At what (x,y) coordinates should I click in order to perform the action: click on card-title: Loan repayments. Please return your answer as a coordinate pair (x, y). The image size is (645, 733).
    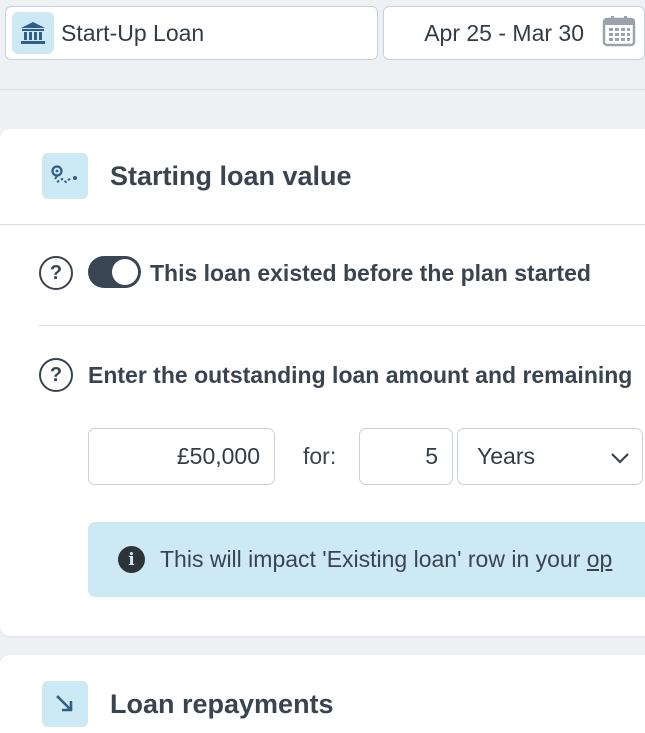
    Looking at the image, I should click on (222, 703).